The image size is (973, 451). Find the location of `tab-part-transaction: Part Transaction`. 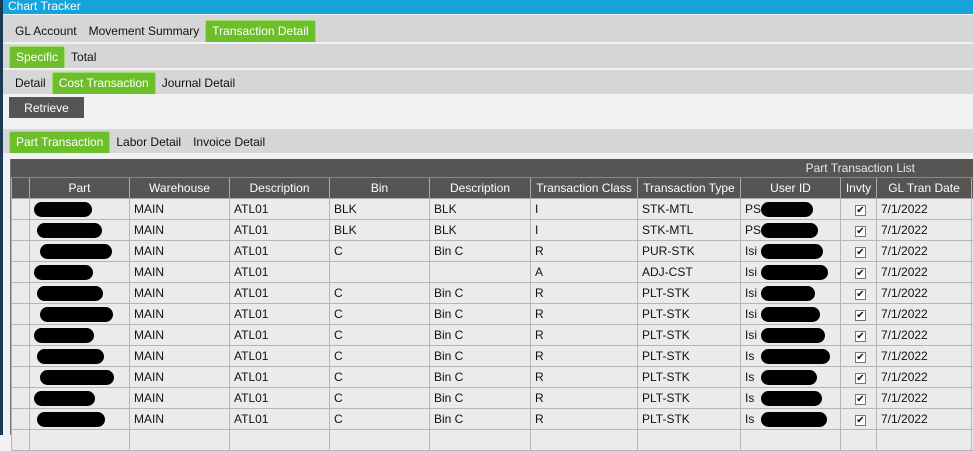

tab-part-transaction: Part Transaction is located at coordinates (59, 142).